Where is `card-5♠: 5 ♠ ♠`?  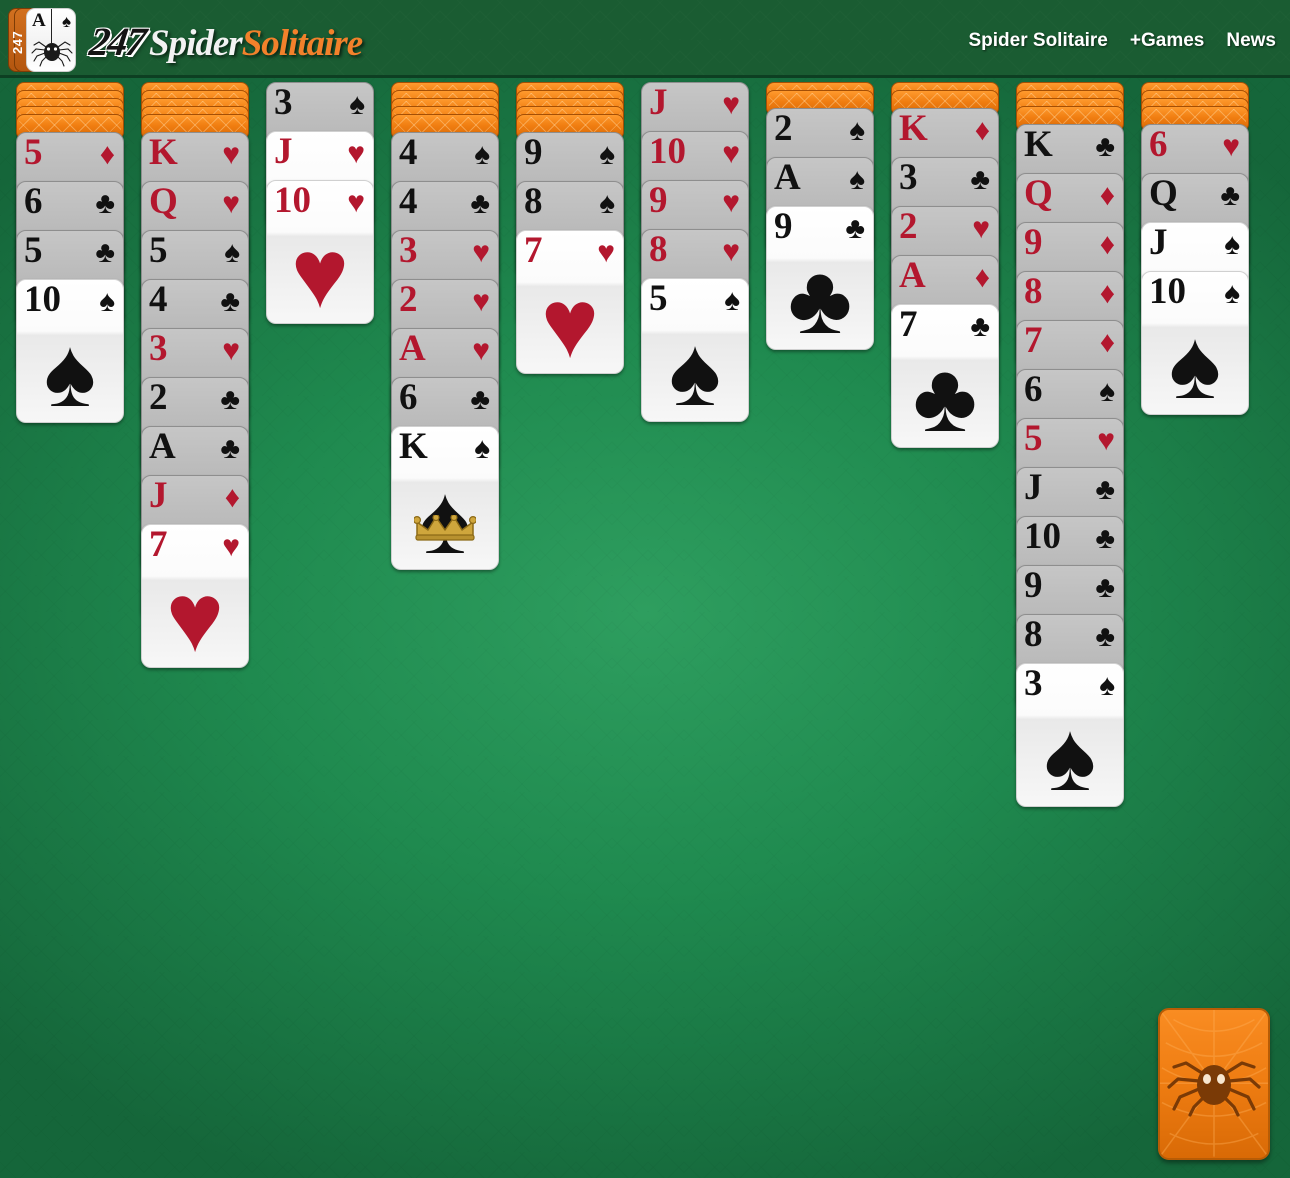
card-5♠: 5 ♠ ♠ is located at coordinates (695, 350).